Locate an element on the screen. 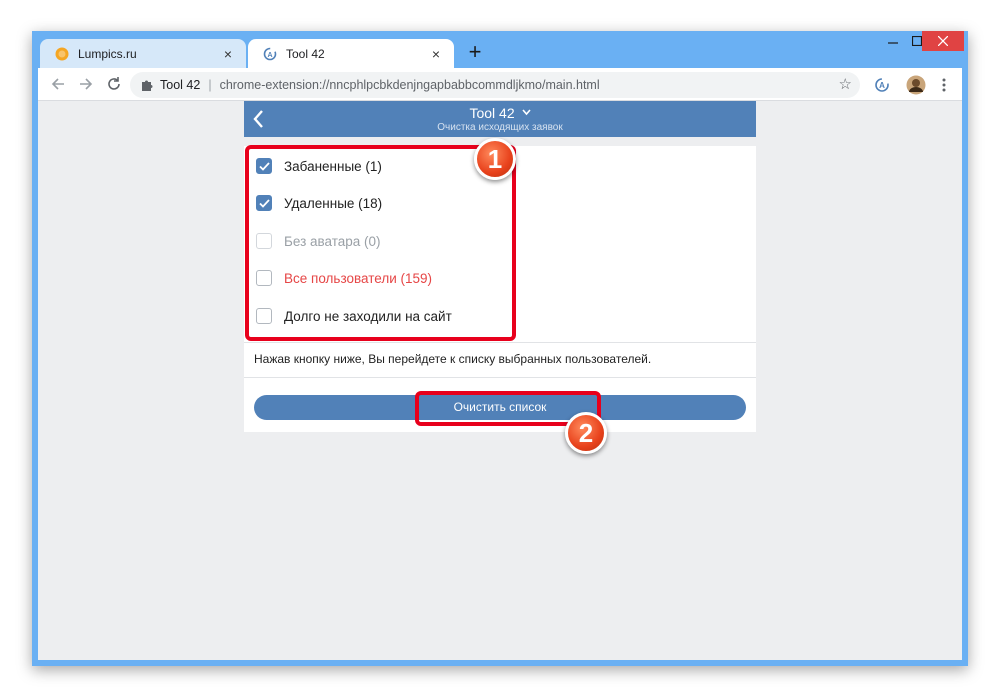 This screenshot has width=1000, height=698. app-title: Tool 42 is located at coordinates (500, 113).